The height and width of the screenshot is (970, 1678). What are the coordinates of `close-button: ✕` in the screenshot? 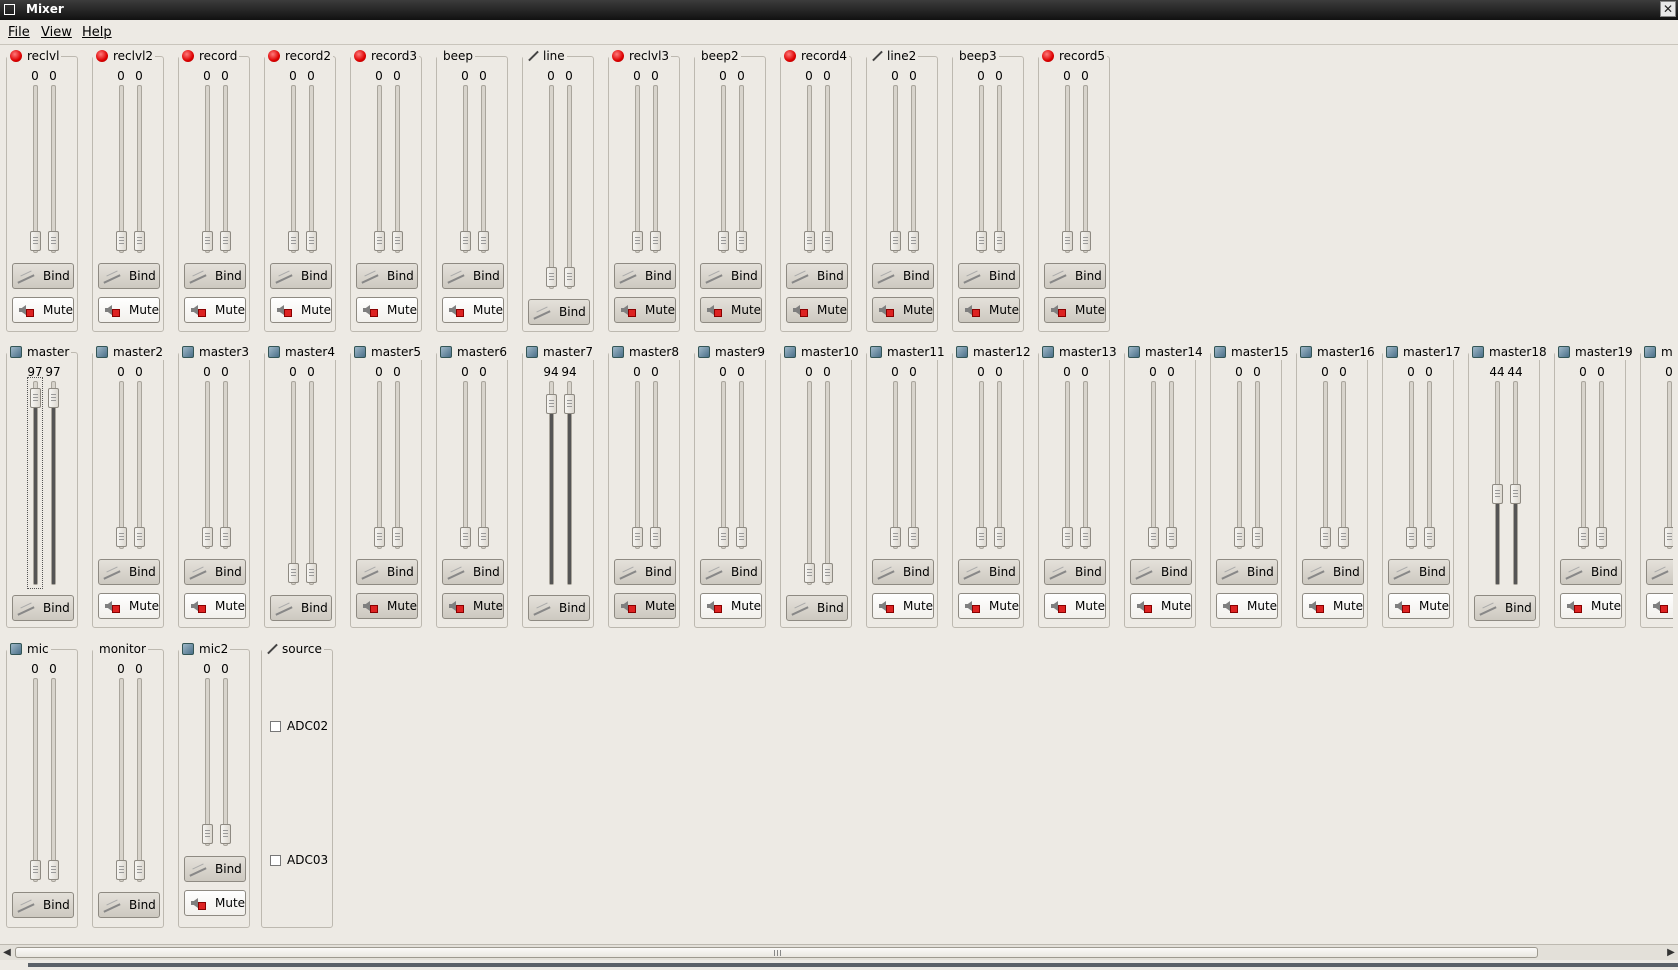 It's located at (1668, 9).